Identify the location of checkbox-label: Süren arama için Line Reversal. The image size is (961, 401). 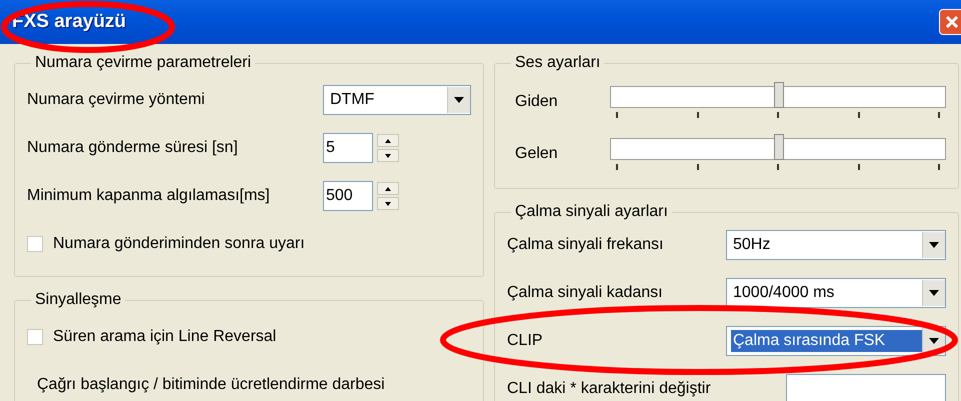
(164, 337).